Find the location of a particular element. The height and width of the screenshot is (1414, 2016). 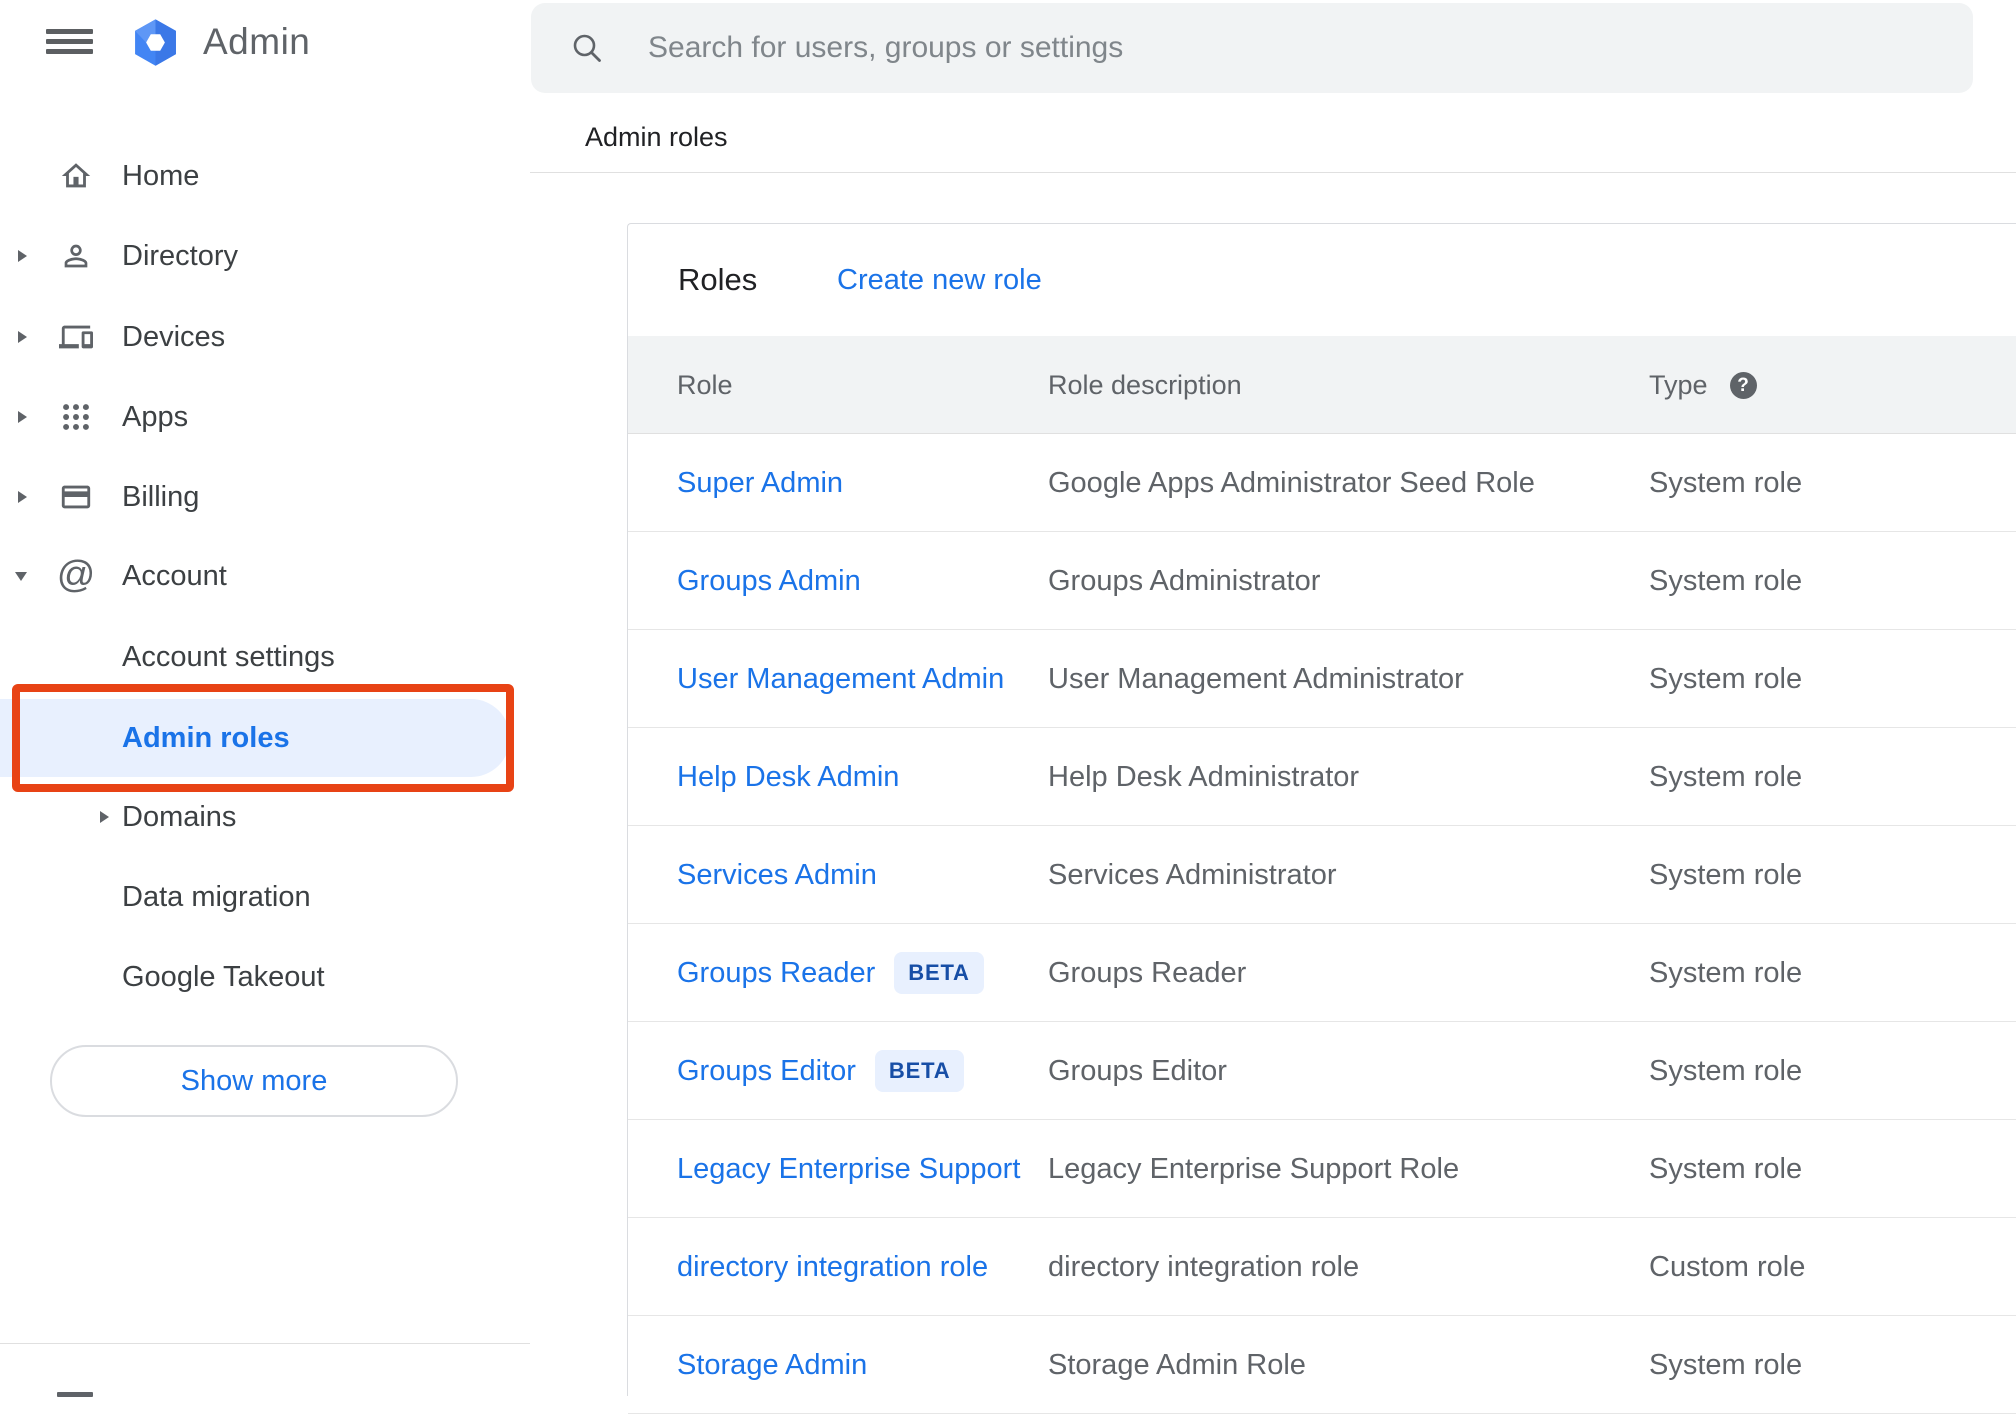

role-description: User Management Administrator is located at coordinates (1256, 679).